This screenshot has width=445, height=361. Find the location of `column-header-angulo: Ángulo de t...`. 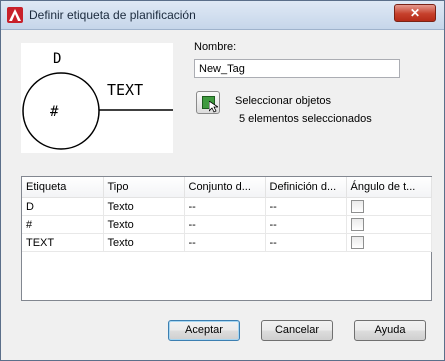

column-header-angulo: Ángulo de t... is located at coordinates (389, 187).